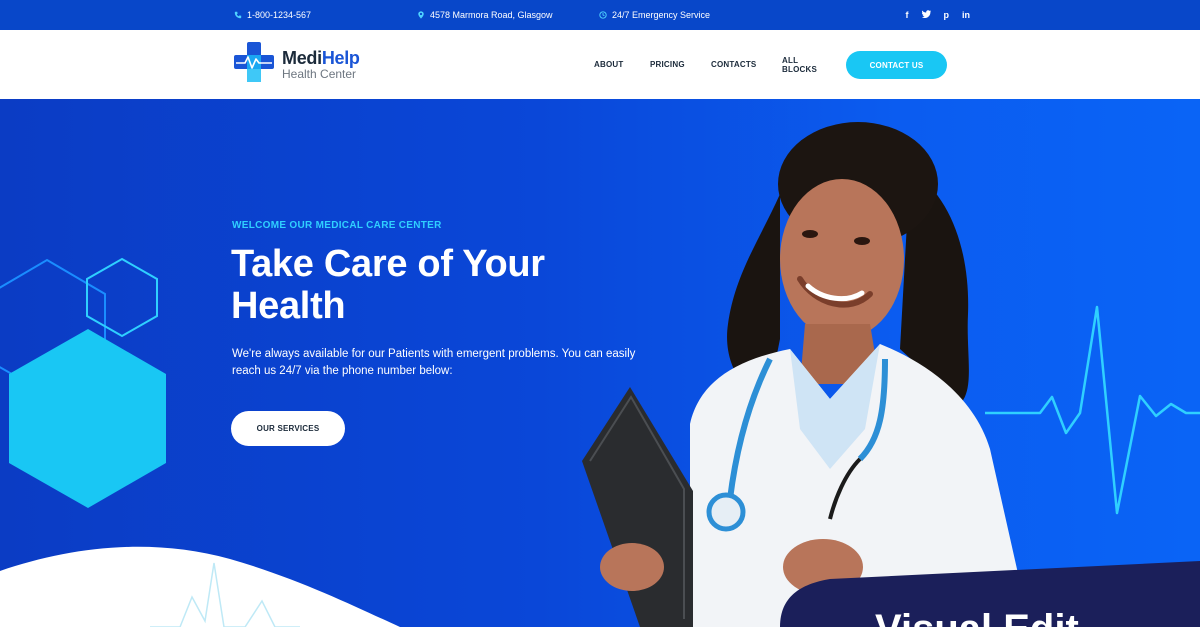 This screenshot has width=1200, height=627. I want to click on our-services-button: OUR SERVICES, so click(288, 428).